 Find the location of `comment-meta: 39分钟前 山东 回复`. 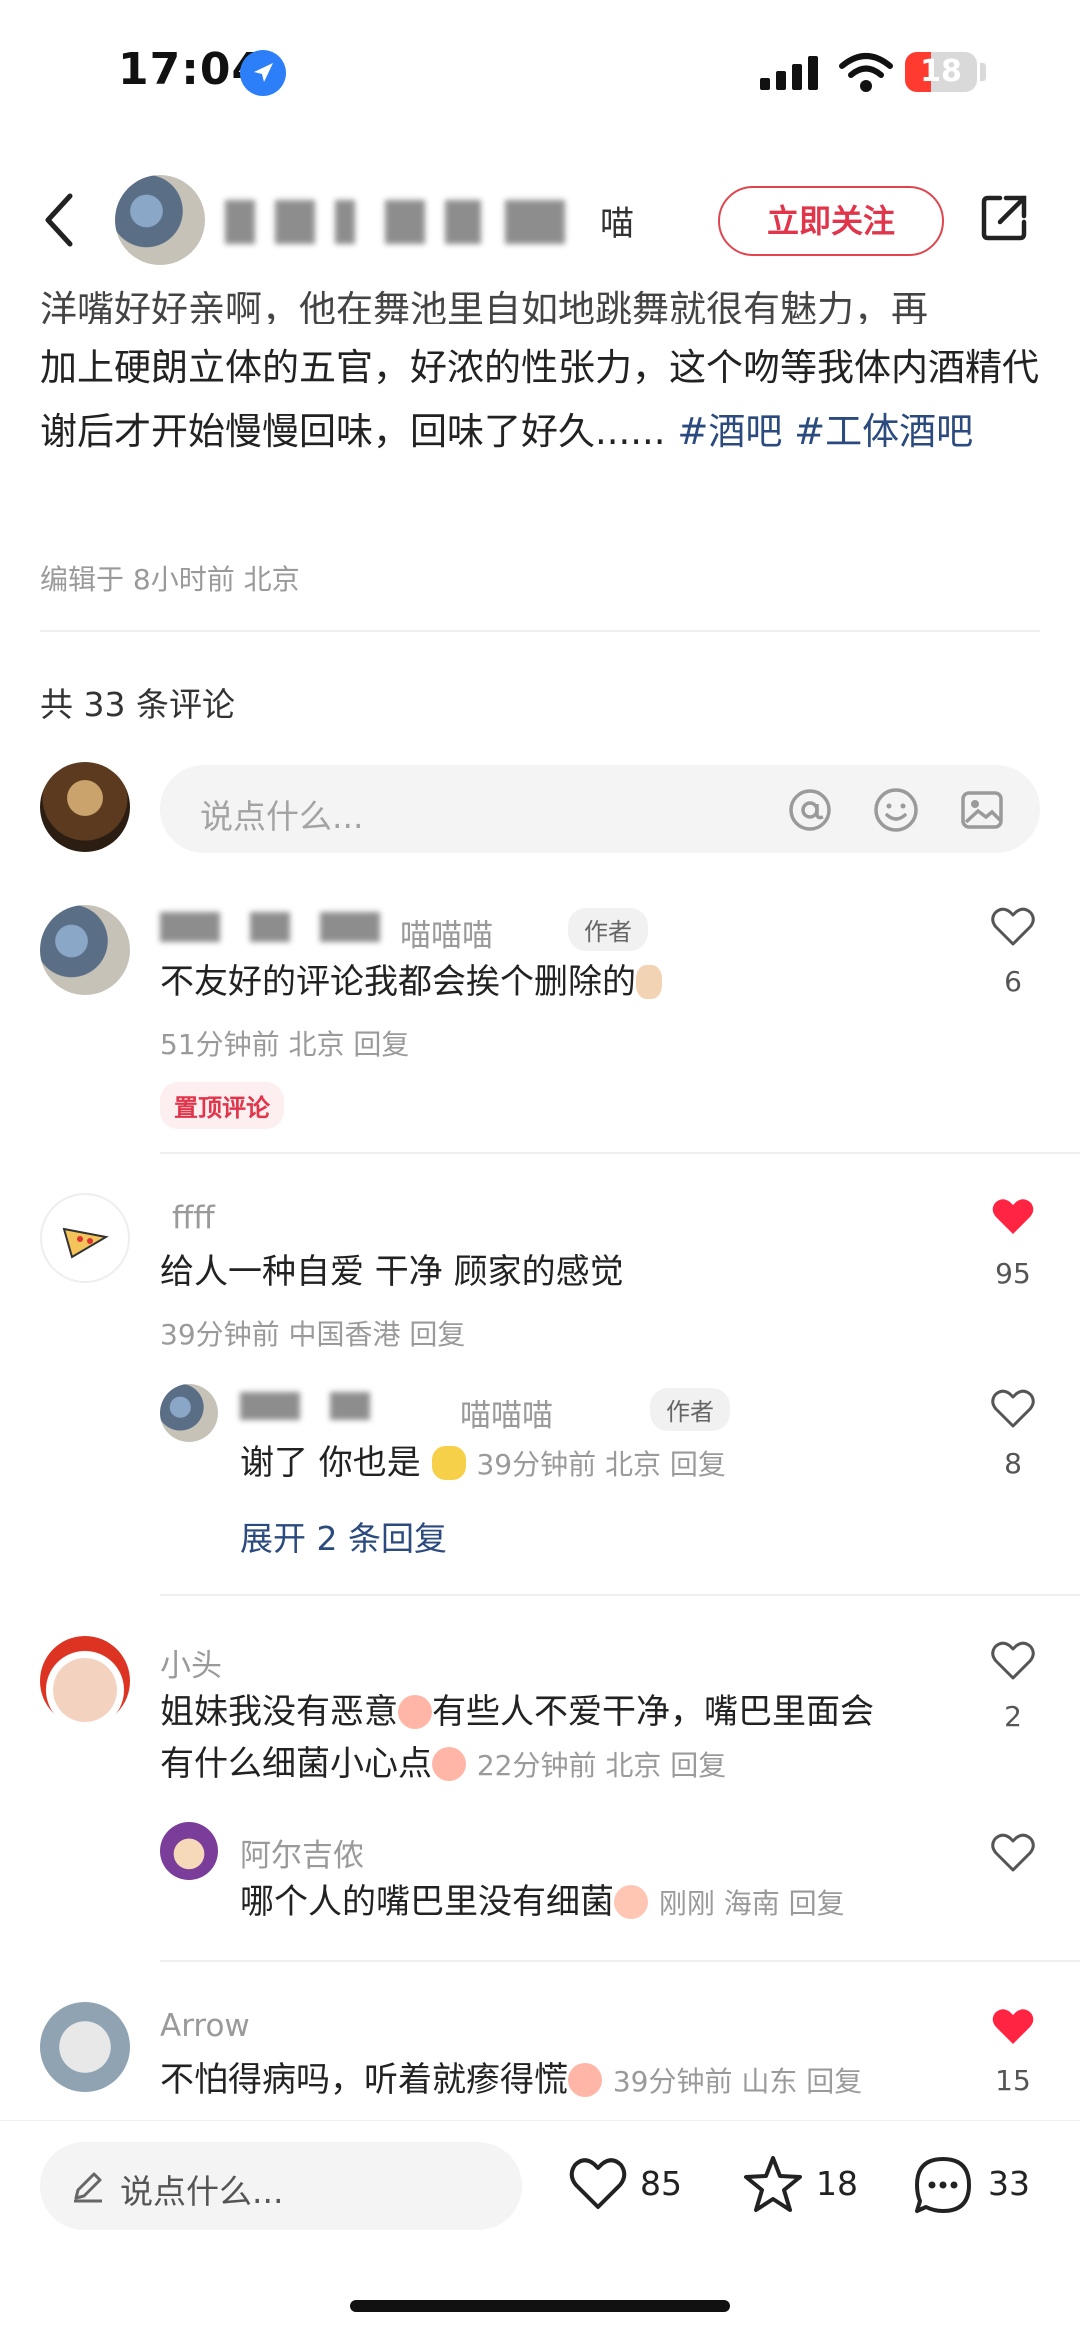

comment-meta: 39分钟前 山东 回复 is located at coordinates (737, 2081).